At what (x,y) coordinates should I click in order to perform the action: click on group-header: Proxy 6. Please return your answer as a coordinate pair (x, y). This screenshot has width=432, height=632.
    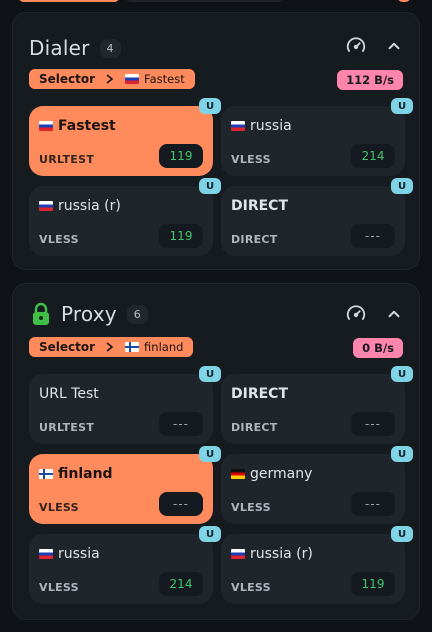
    Looking at the image, I should click on (88, 314).